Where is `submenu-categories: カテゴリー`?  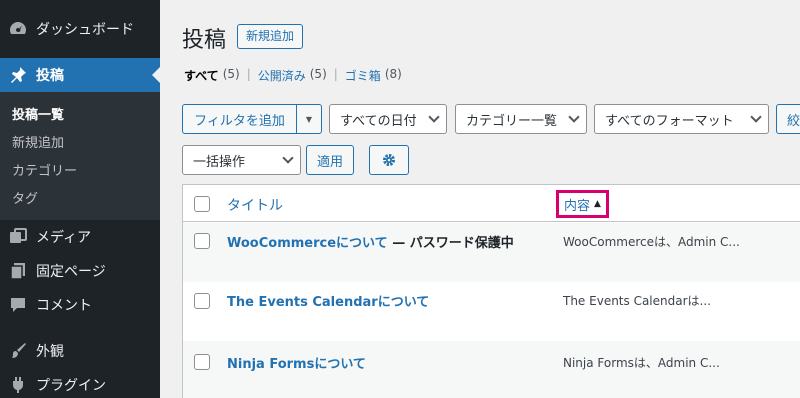 submenu-categories: カテゴリー is located at coordinates (80, 172).